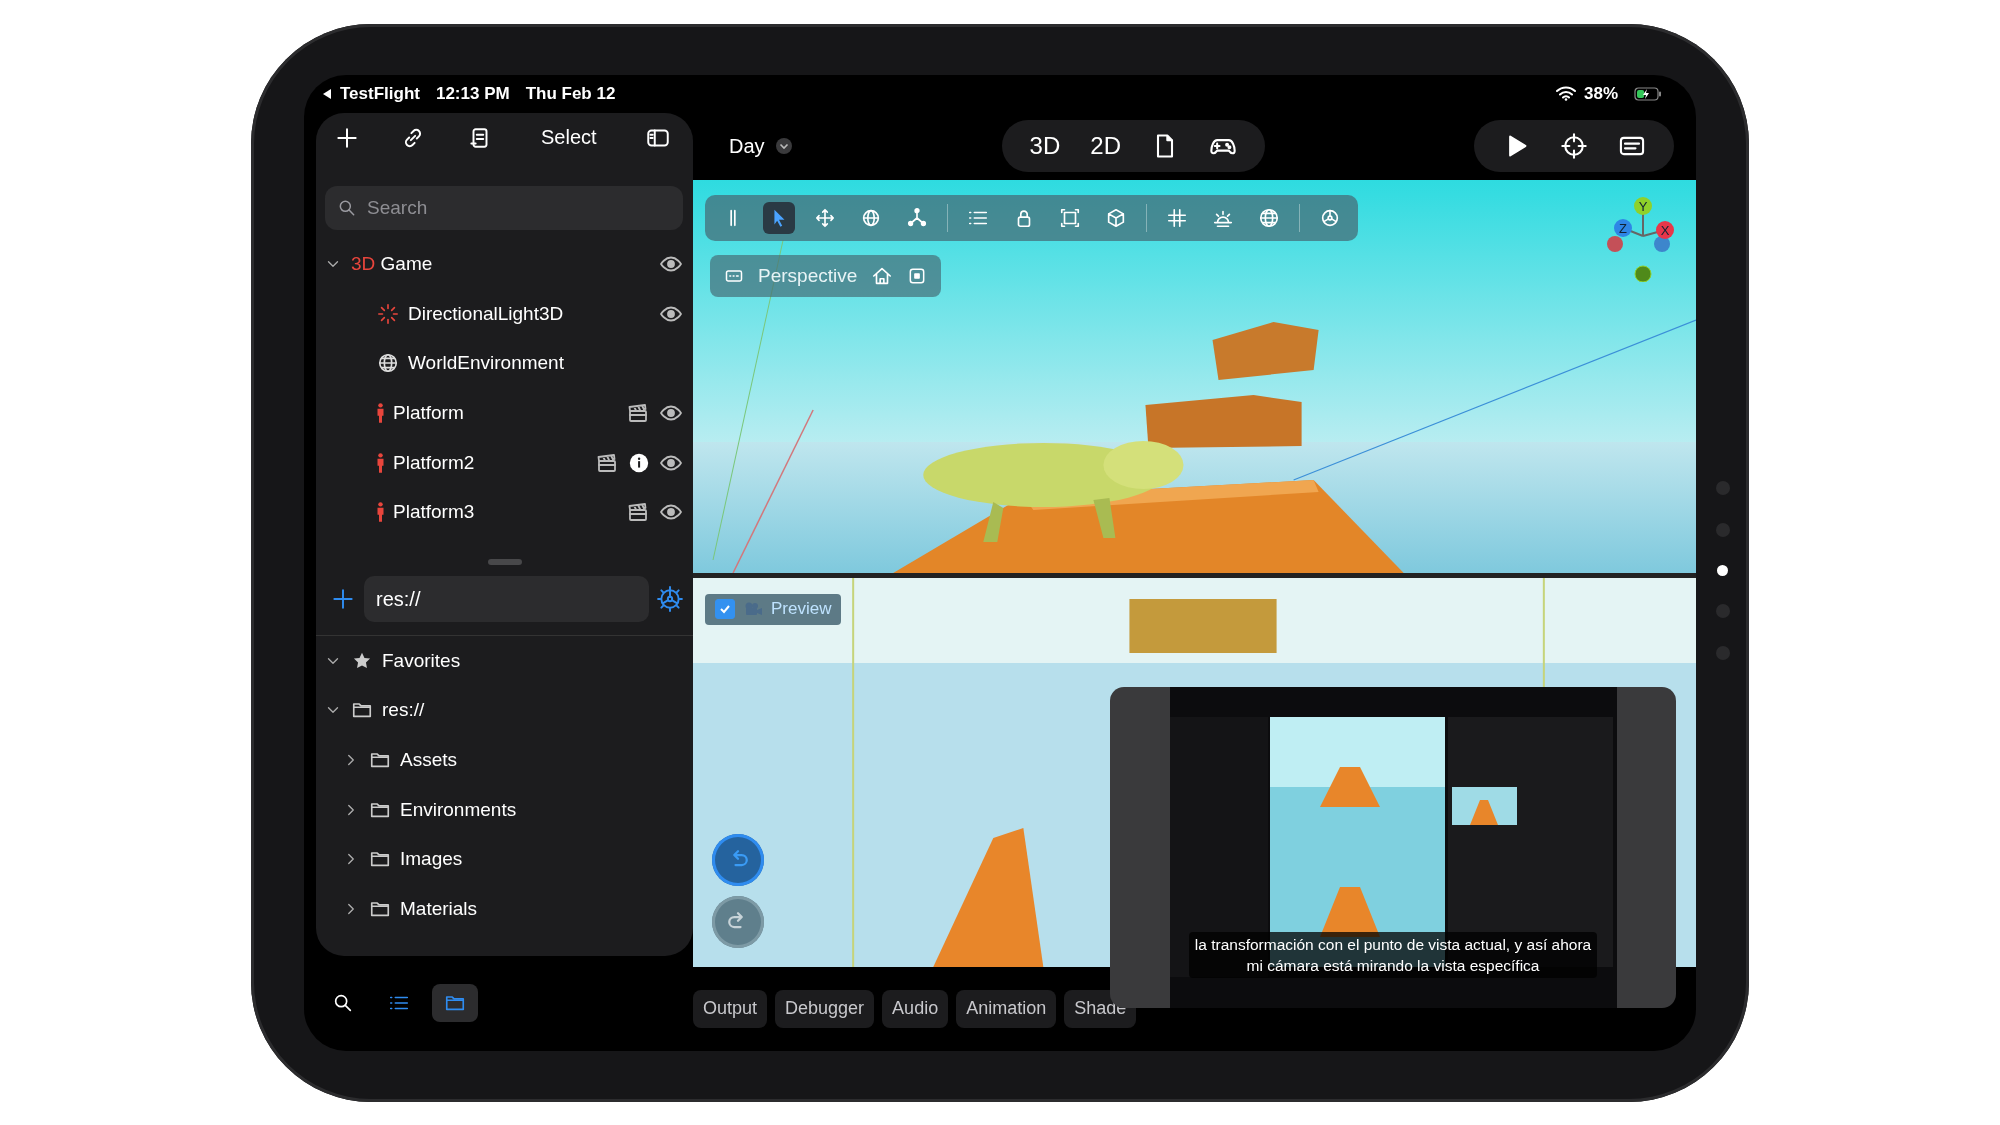  I want to click on panel-tab: Audio, so click(915, 1008).